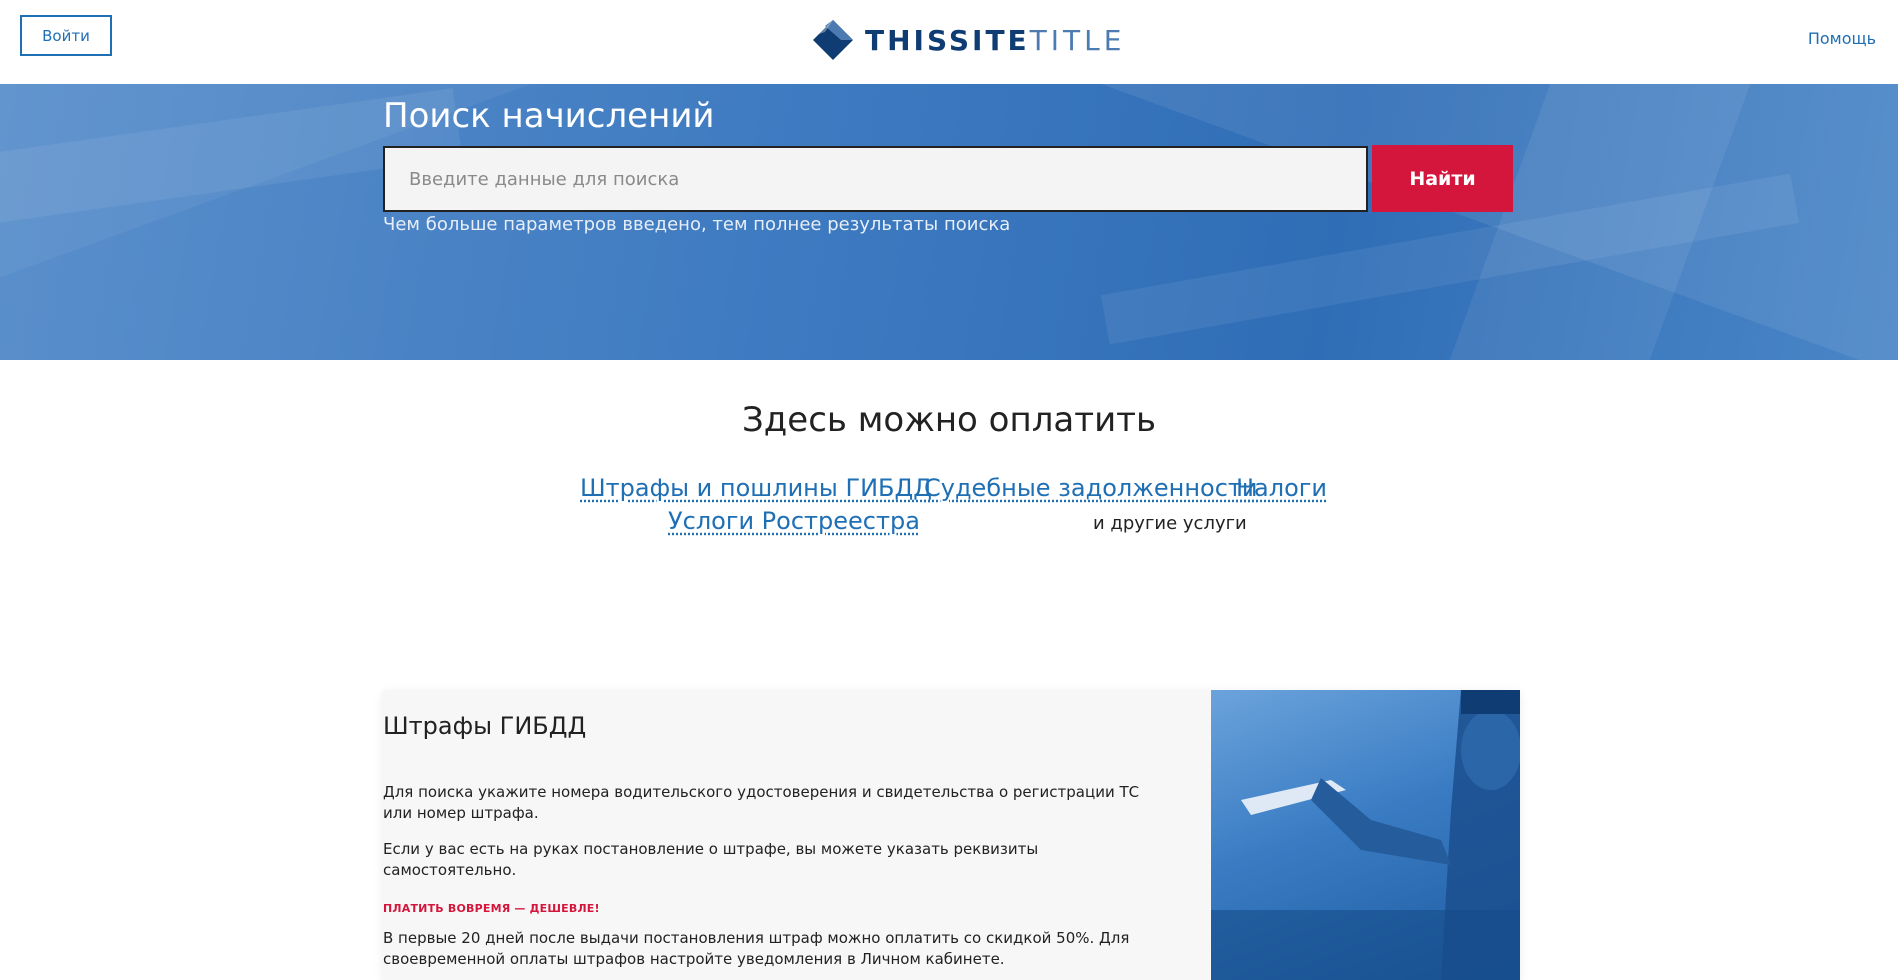  I want to click on traffic-officer-image, so click(1365, 835).